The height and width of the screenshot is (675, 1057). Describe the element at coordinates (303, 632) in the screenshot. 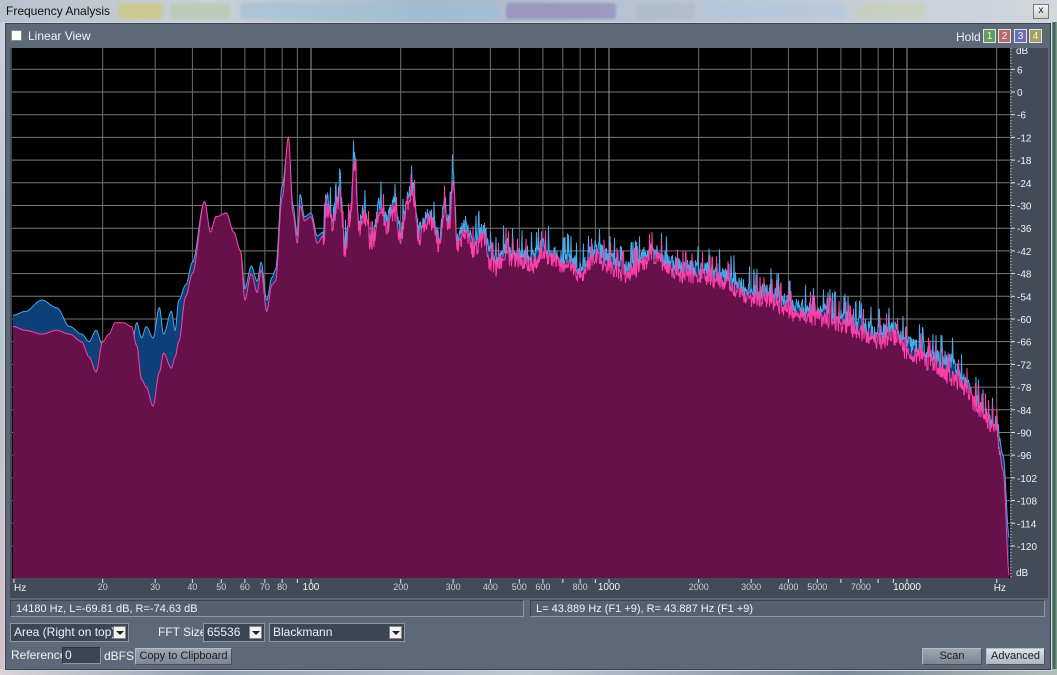

I see `window-function-value: Blackmann` at that location.